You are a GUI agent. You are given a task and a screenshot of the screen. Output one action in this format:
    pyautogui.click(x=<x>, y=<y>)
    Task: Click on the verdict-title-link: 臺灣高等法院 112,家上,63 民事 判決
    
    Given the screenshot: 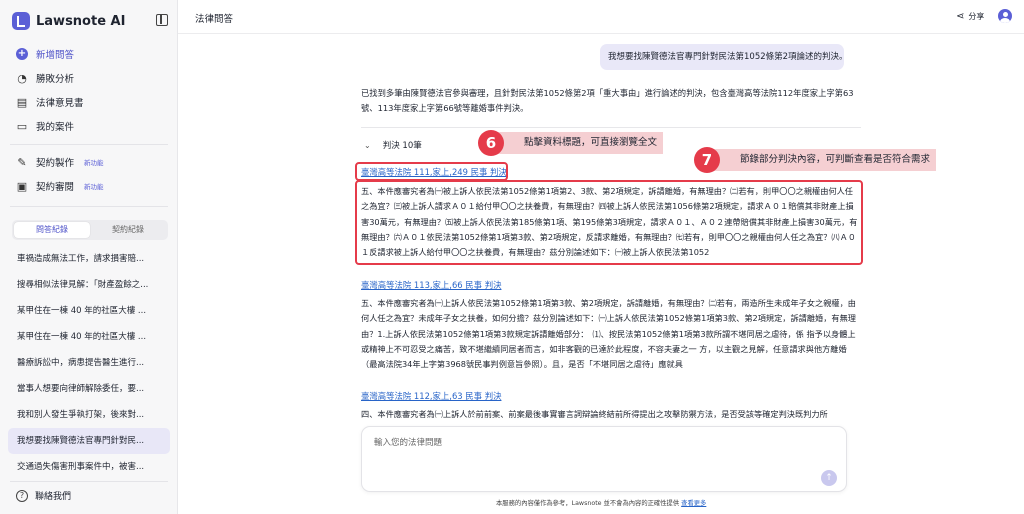 What is the action you would take?
    pyautogui.click(x=431, y=396)
    